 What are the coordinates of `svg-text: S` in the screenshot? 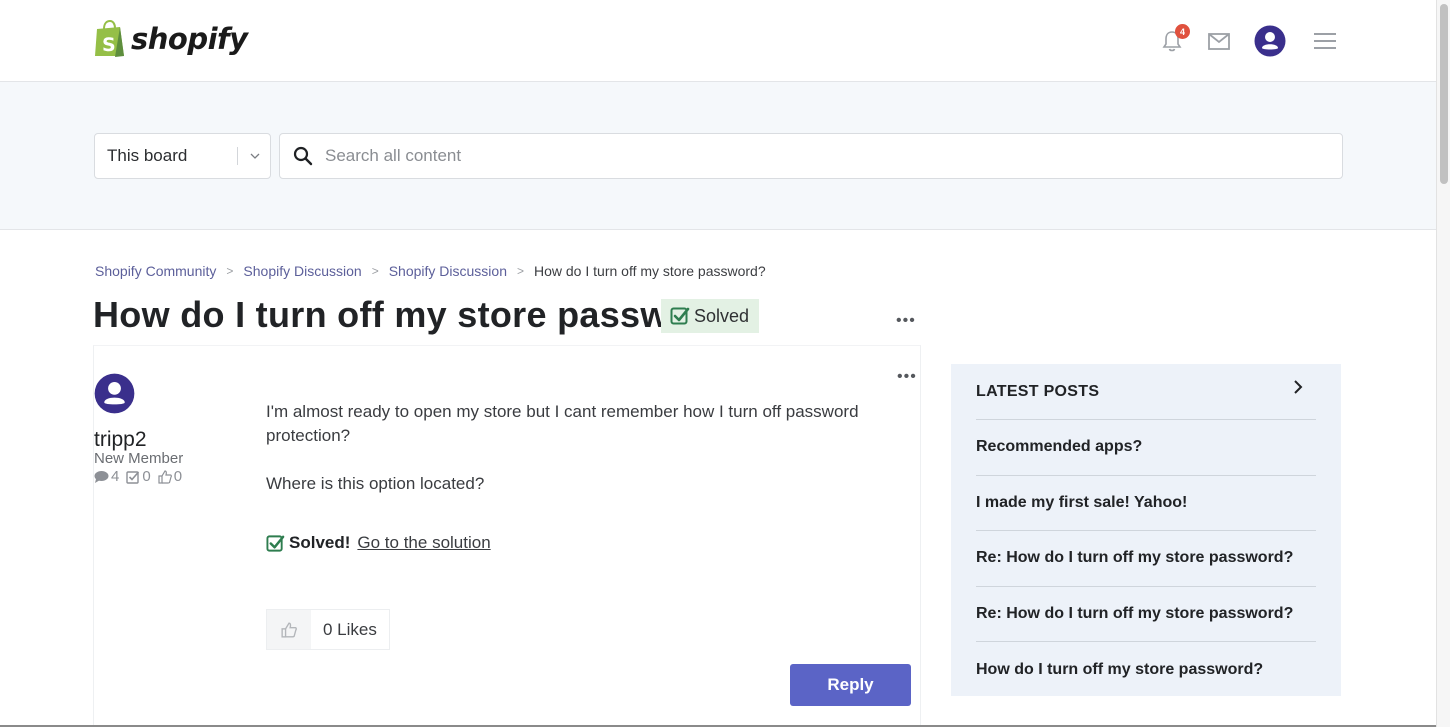 It's located at (109, 45).